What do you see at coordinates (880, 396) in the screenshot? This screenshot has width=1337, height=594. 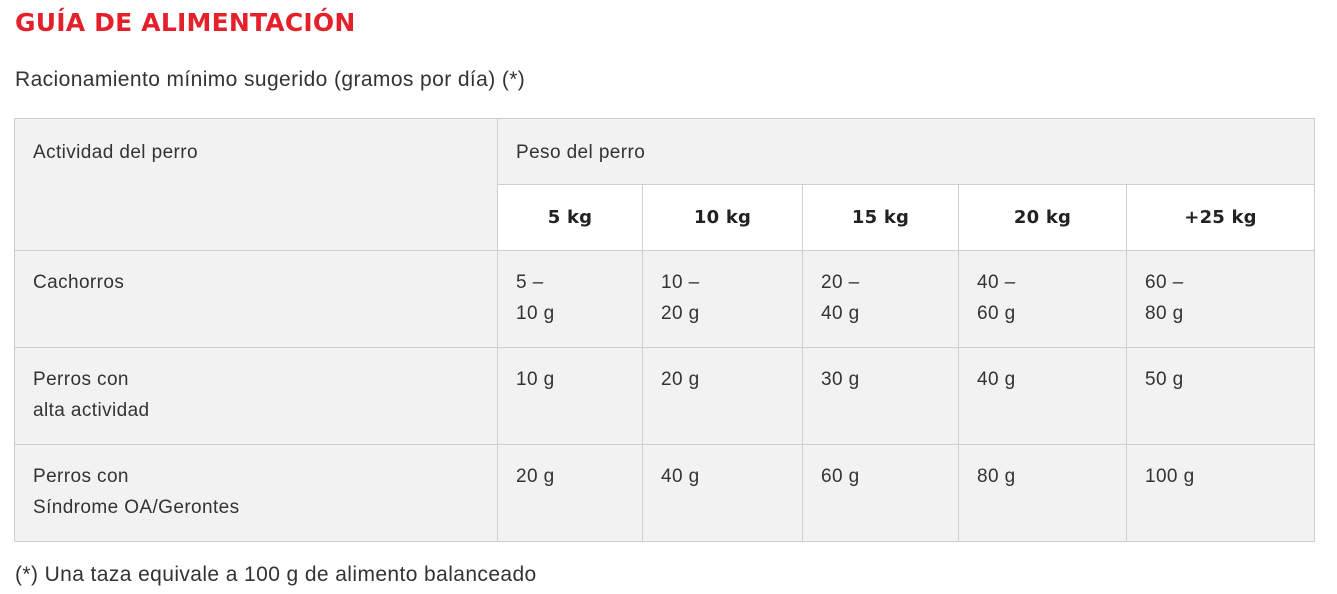 I see `ration-cell: 30 g` at bounding box center [880, 396].